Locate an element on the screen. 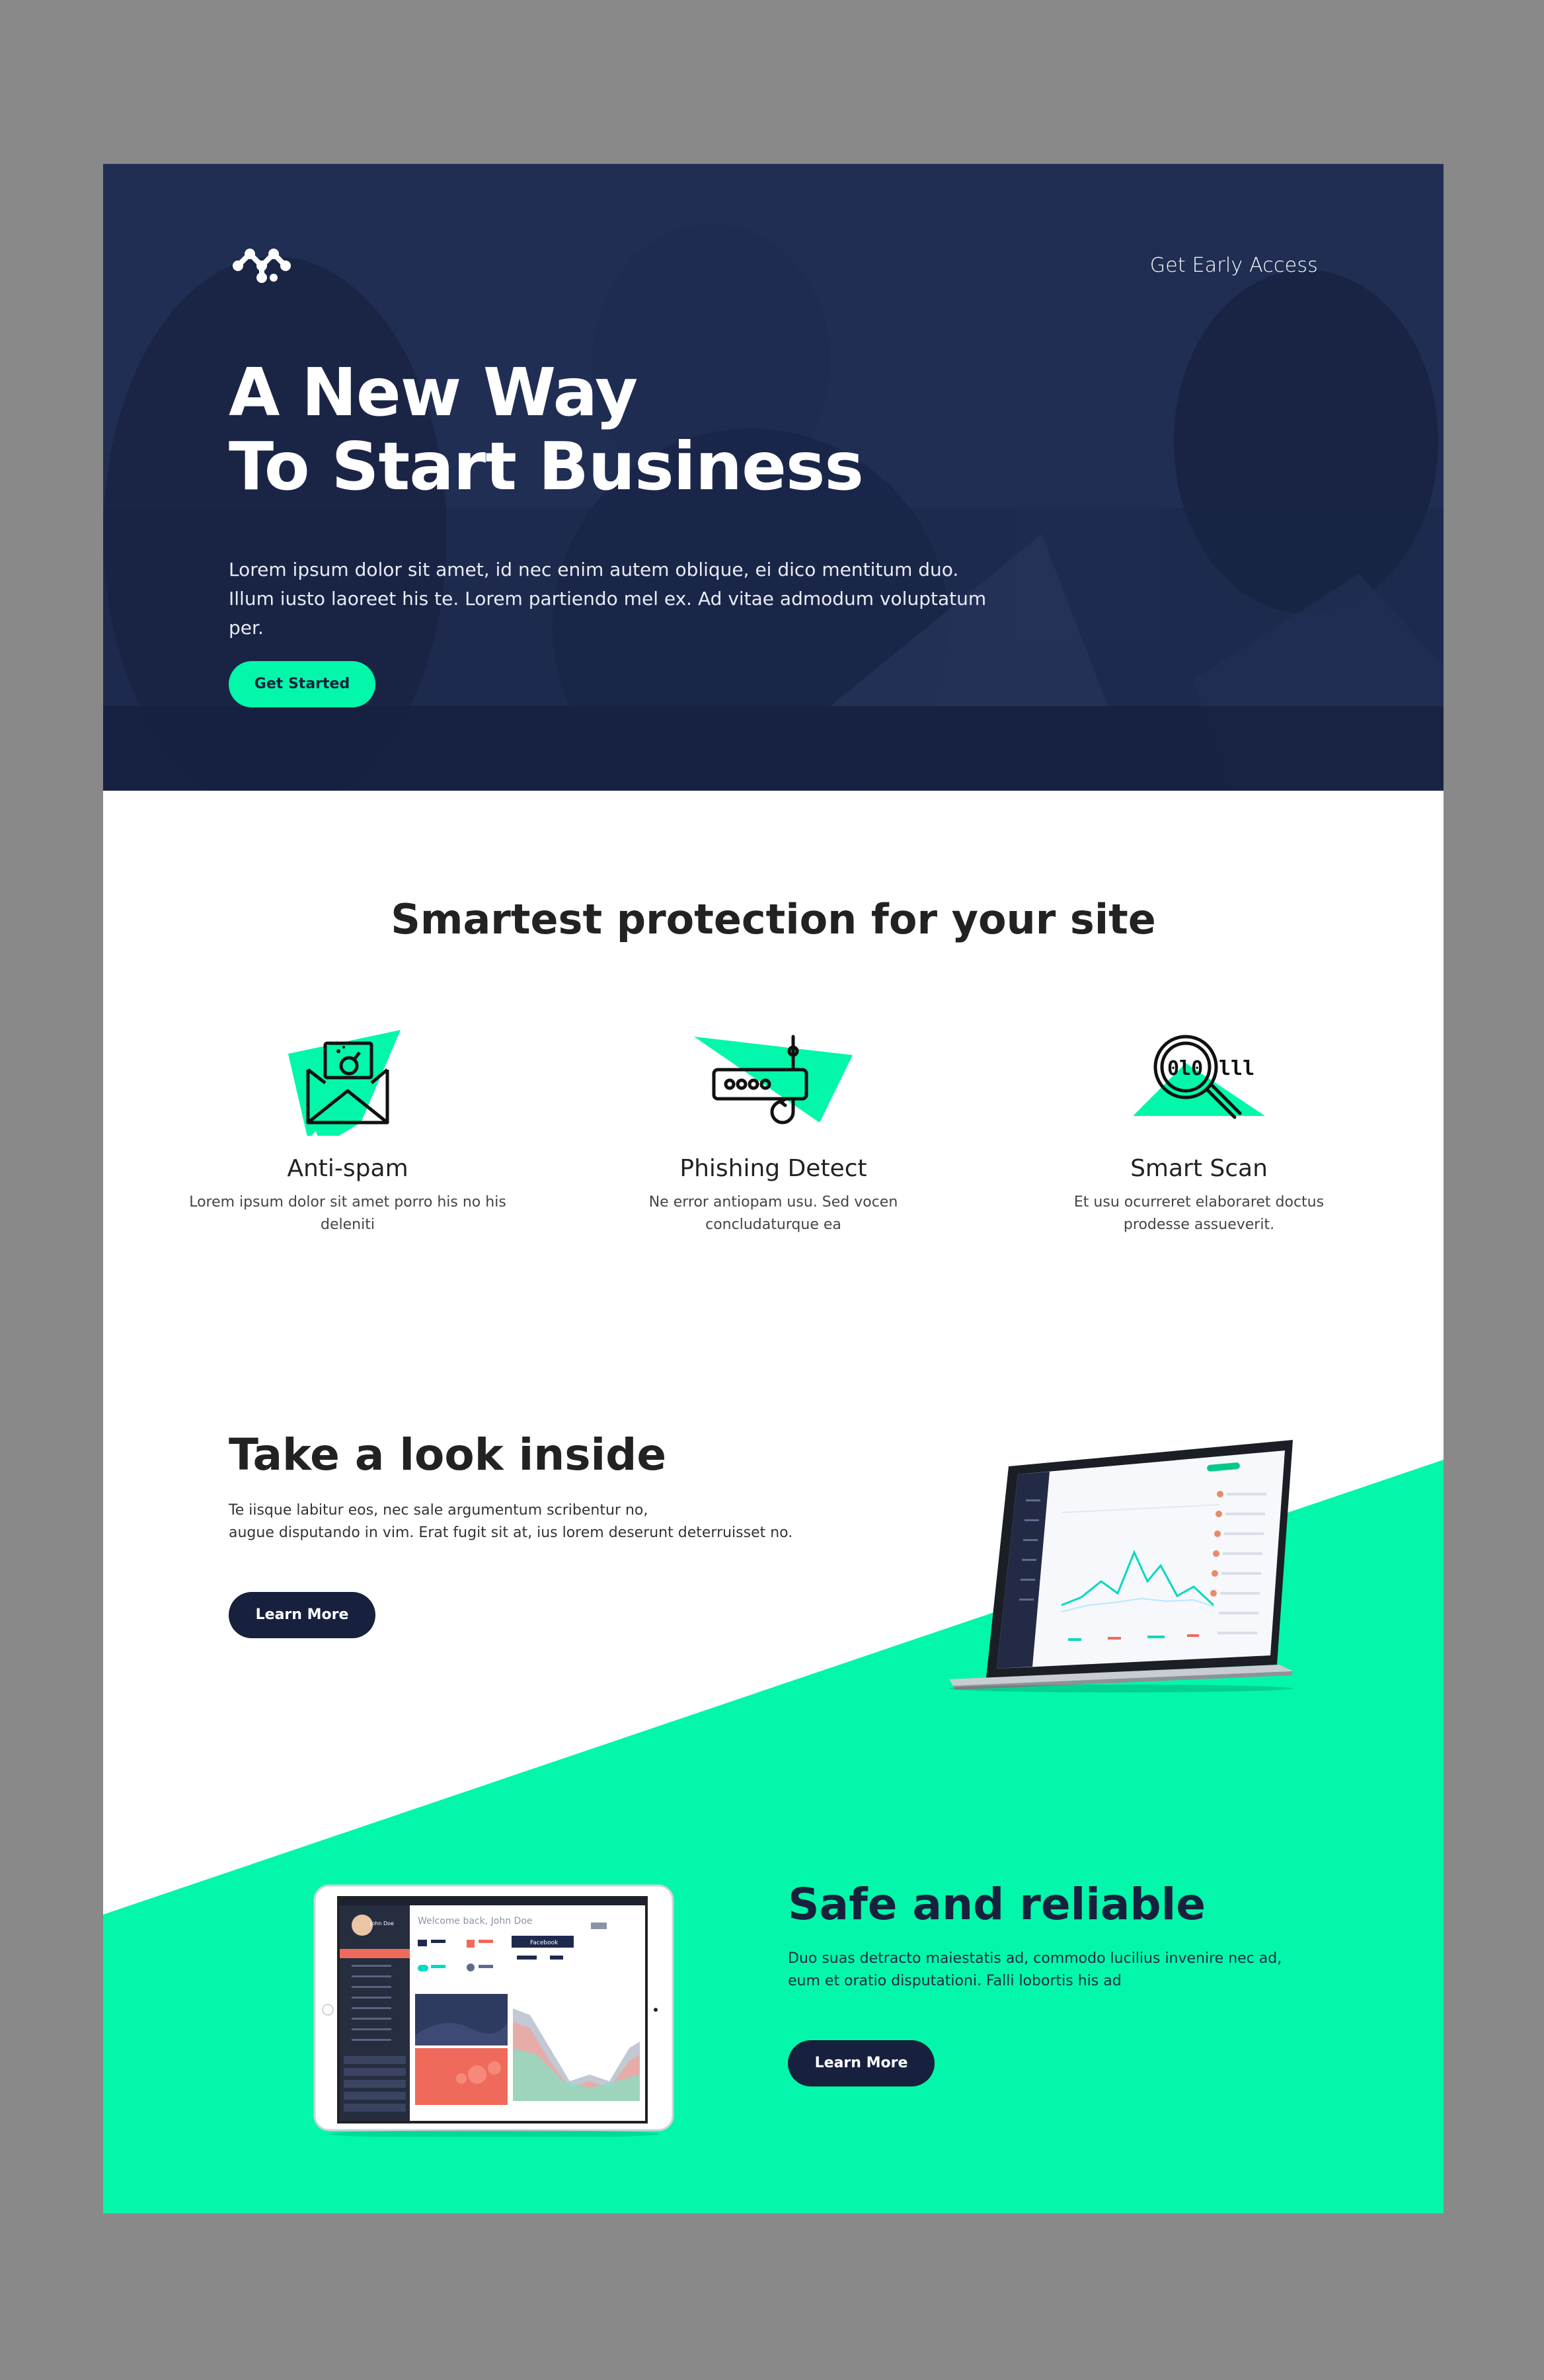  magnifier-binary-icon: 0l0 lll is located at coordinates (1199, 1077).